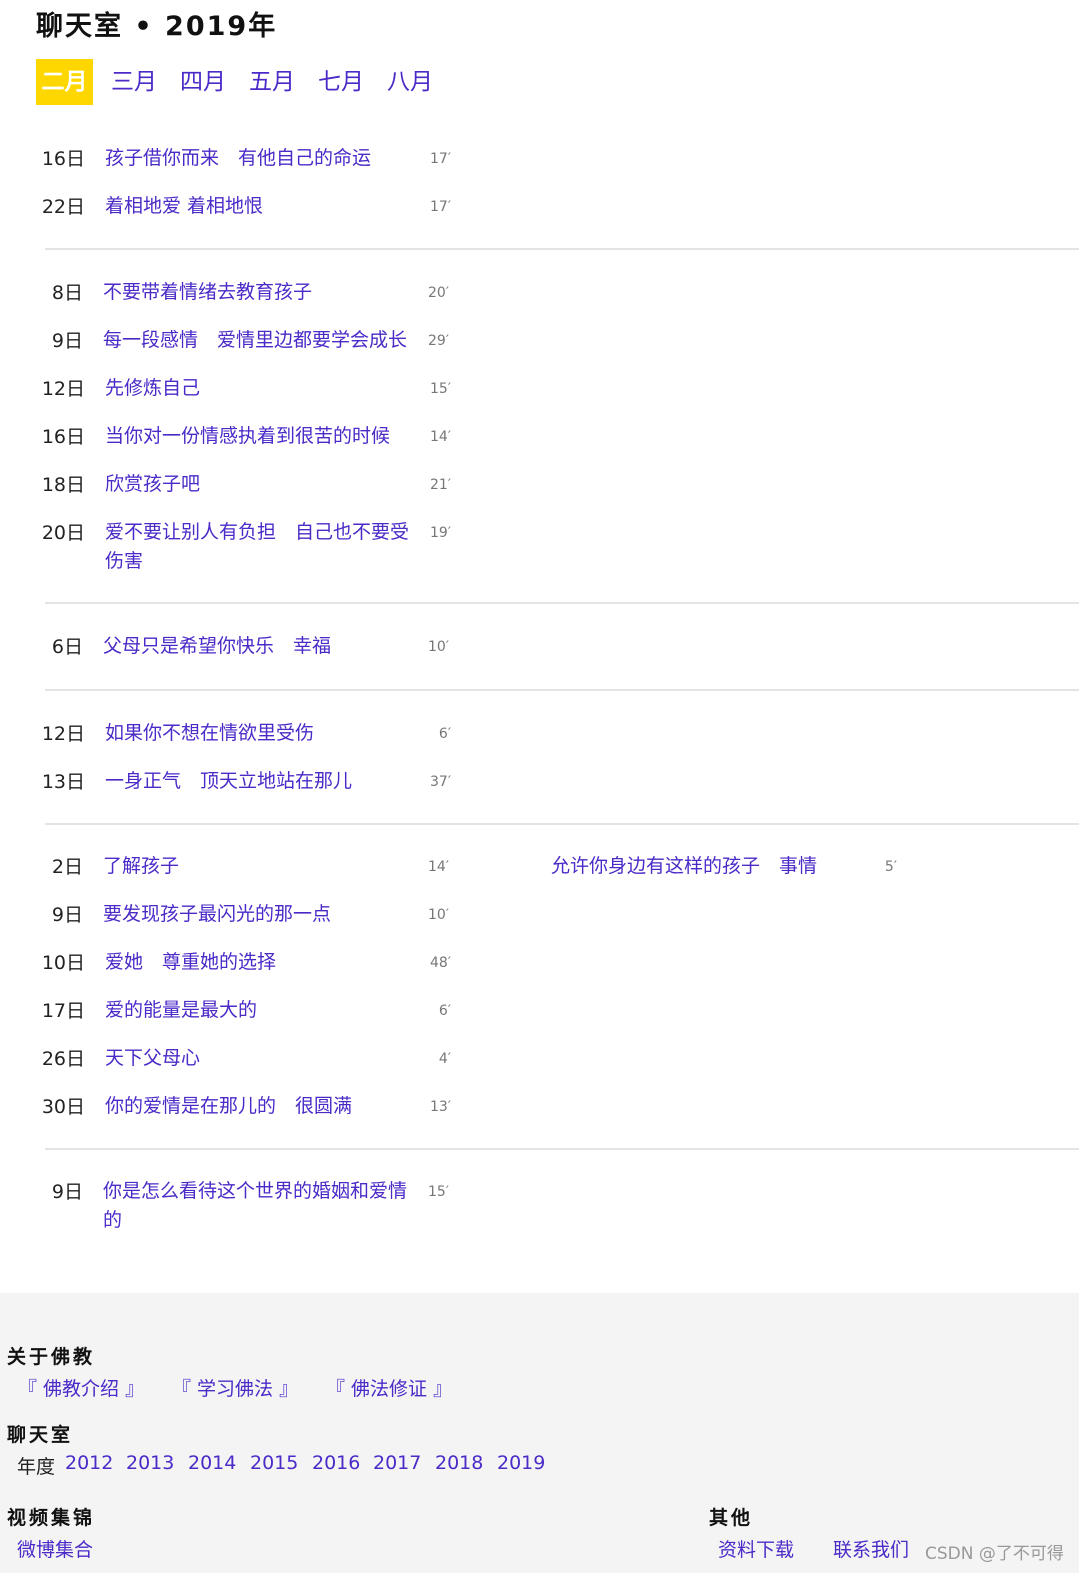 This screenshot has height=1573, width=1079. Describe the element at coordinates (890, 867) in the screenshot. I see `entry-duration: 5′` at that location.